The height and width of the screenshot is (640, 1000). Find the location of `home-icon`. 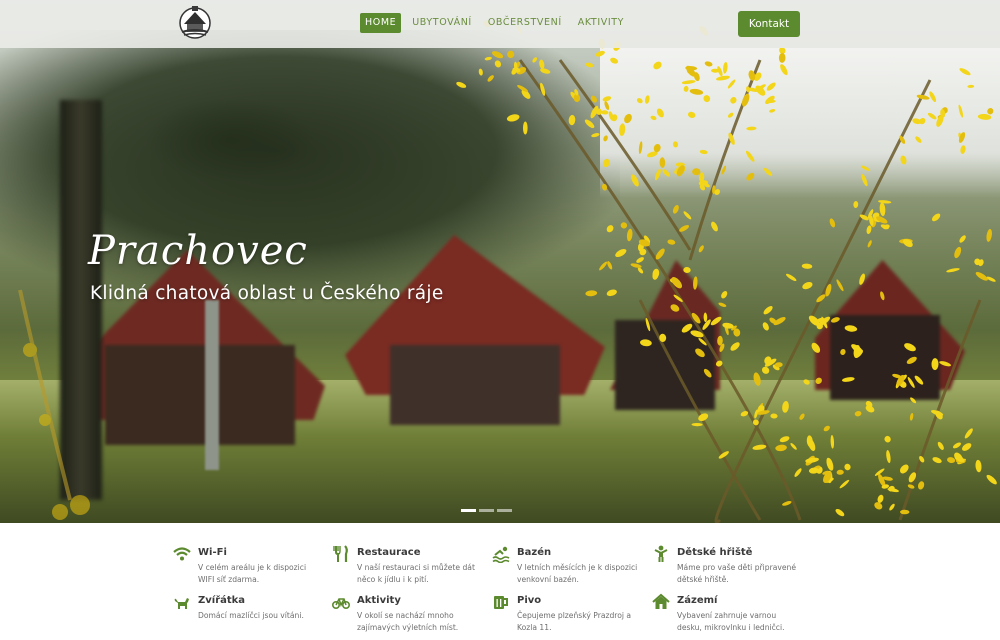

home-icon is located at coordinates (661, 601).